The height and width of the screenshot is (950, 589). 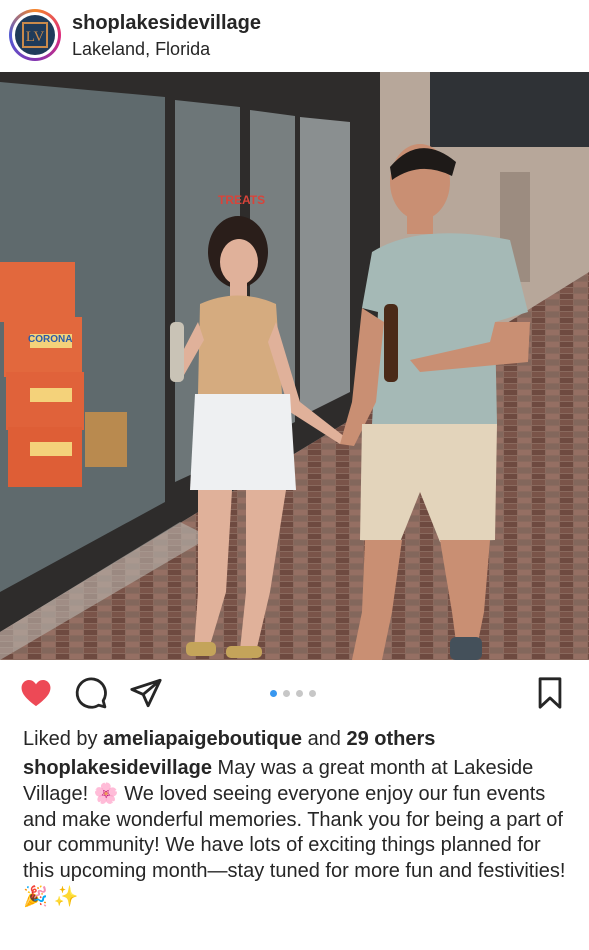 I want to click on caption-username: shoplakesidevillage, so click(x=117, y=768).